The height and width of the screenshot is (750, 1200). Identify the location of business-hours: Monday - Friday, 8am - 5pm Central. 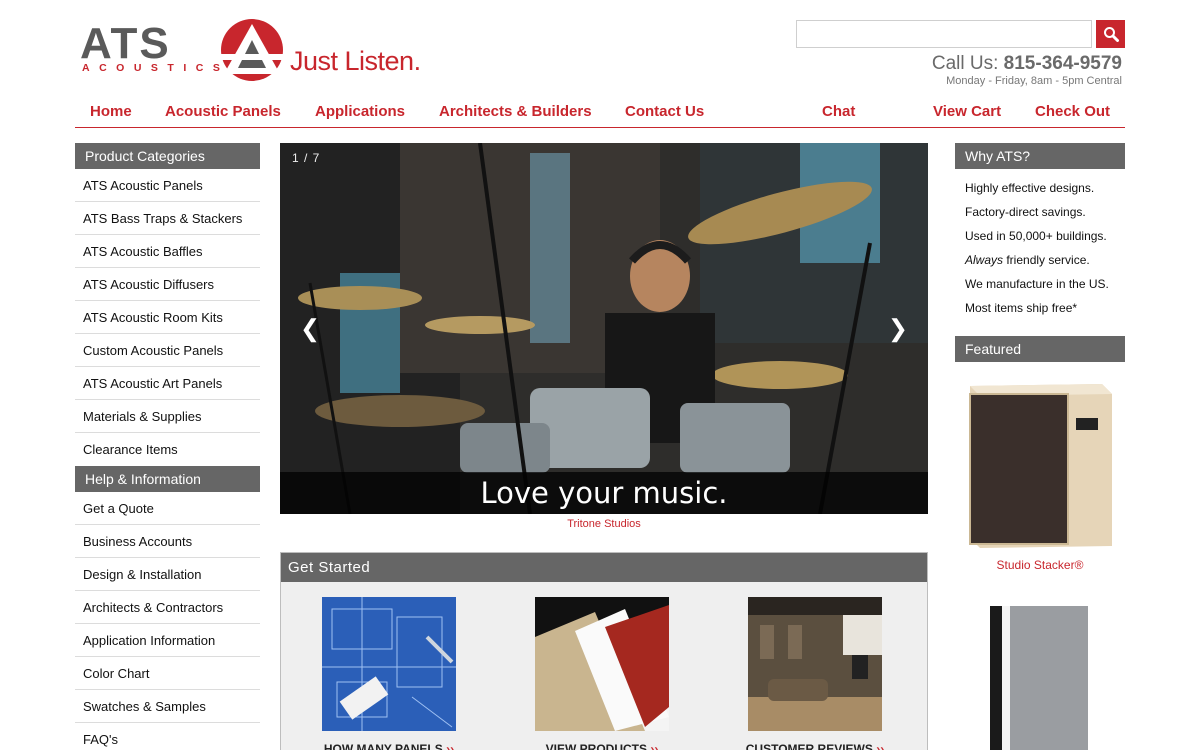
(1034, 81).